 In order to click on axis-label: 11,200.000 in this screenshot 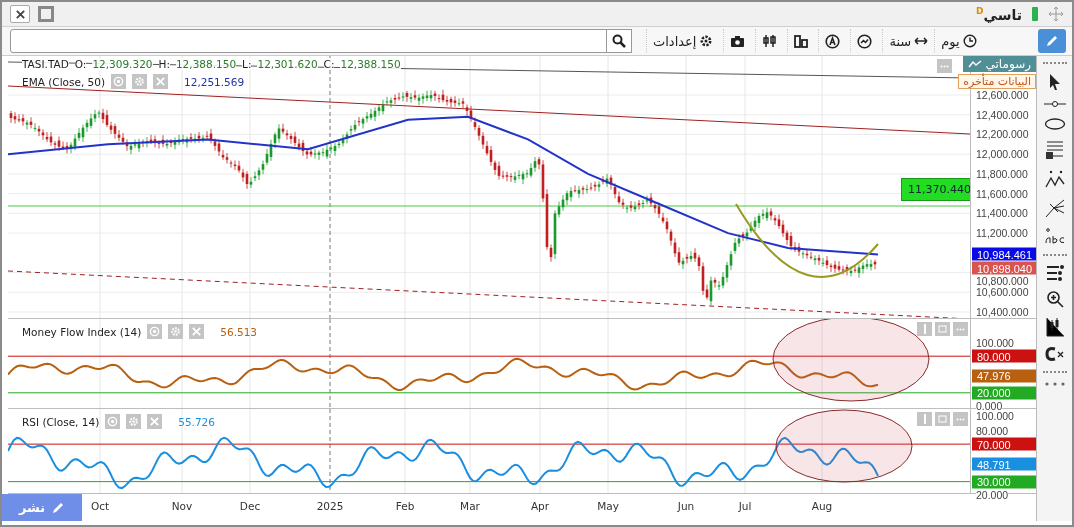, I will do `click(1002, 233)`.